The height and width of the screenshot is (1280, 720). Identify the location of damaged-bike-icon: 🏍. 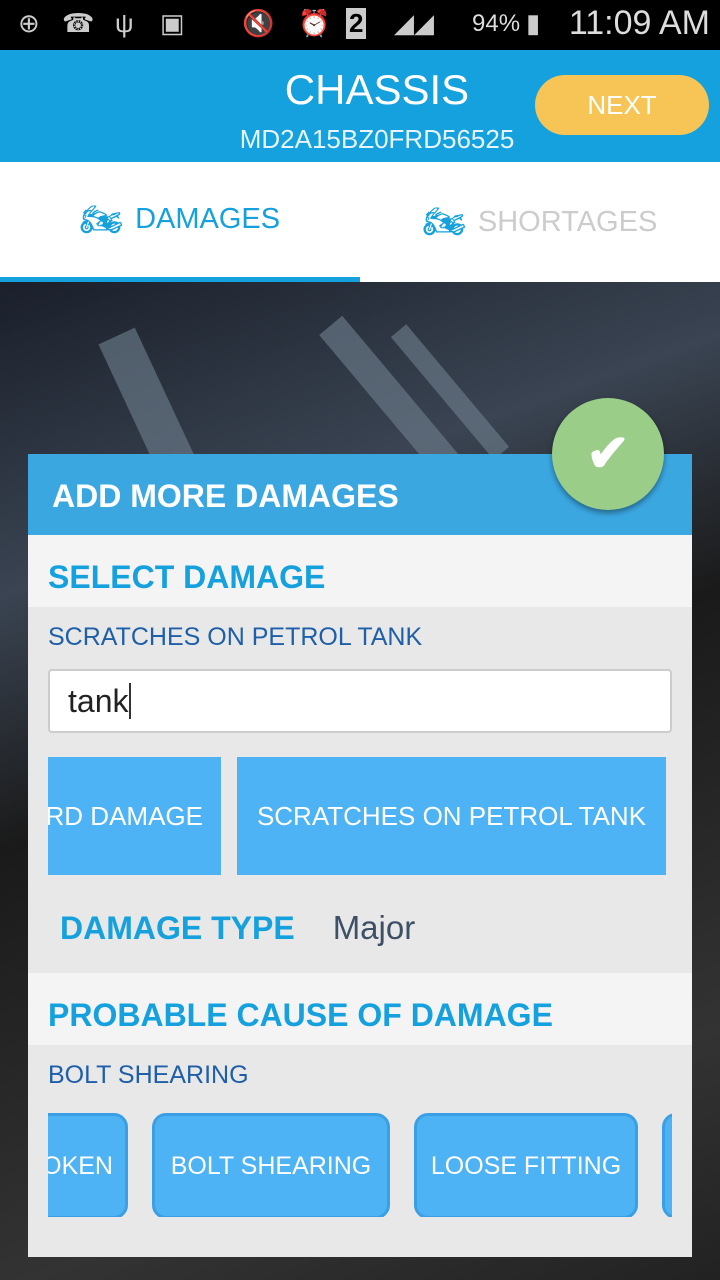
(101, 219).